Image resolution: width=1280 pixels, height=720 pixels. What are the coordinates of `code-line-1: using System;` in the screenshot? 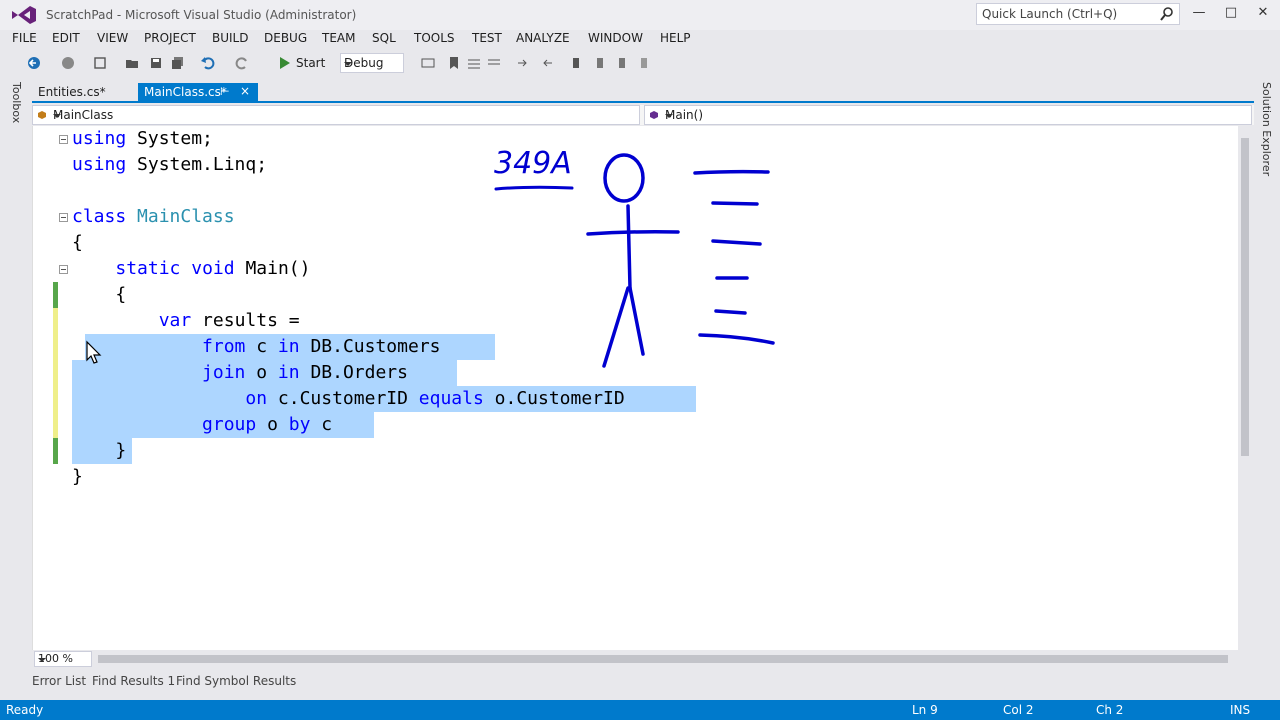 It's located at (142, 138).